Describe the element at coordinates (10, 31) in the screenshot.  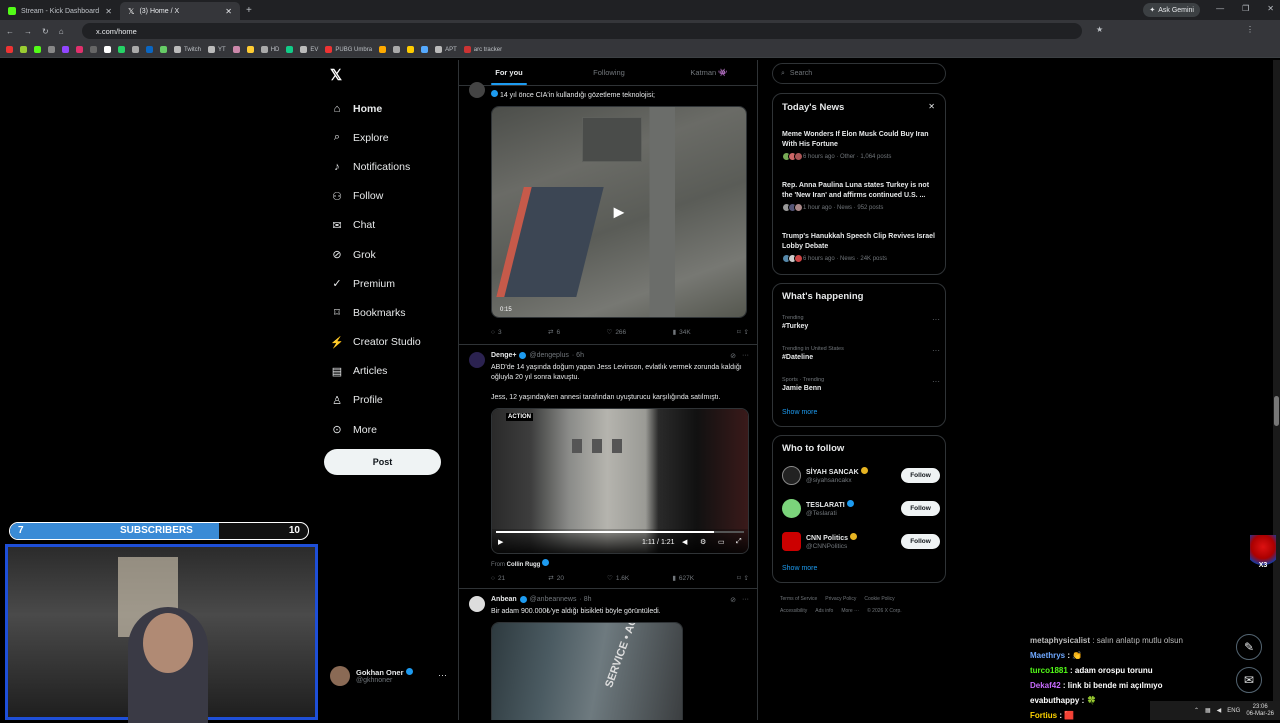
I see `back-icon: ←` at that location.